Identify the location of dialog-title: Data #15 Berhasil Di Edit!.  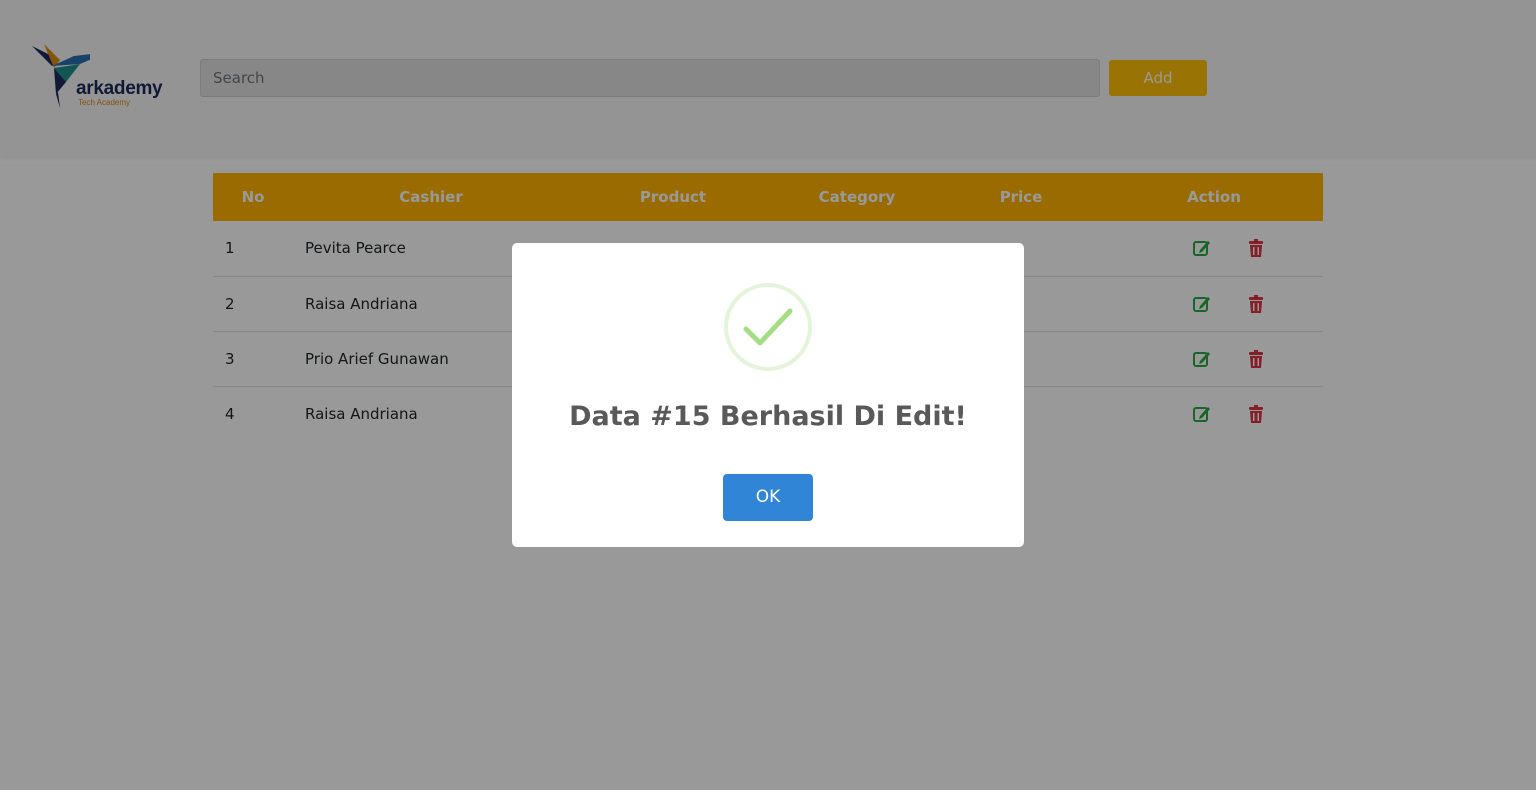
(768, 416).